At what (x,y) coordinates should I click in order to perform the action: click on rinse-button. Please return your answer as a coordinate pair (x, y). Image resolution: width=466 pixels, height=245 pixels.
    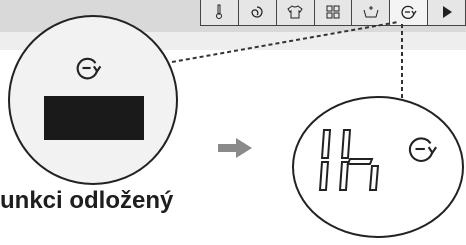
    Looking at the image, I should click on (371, 12).